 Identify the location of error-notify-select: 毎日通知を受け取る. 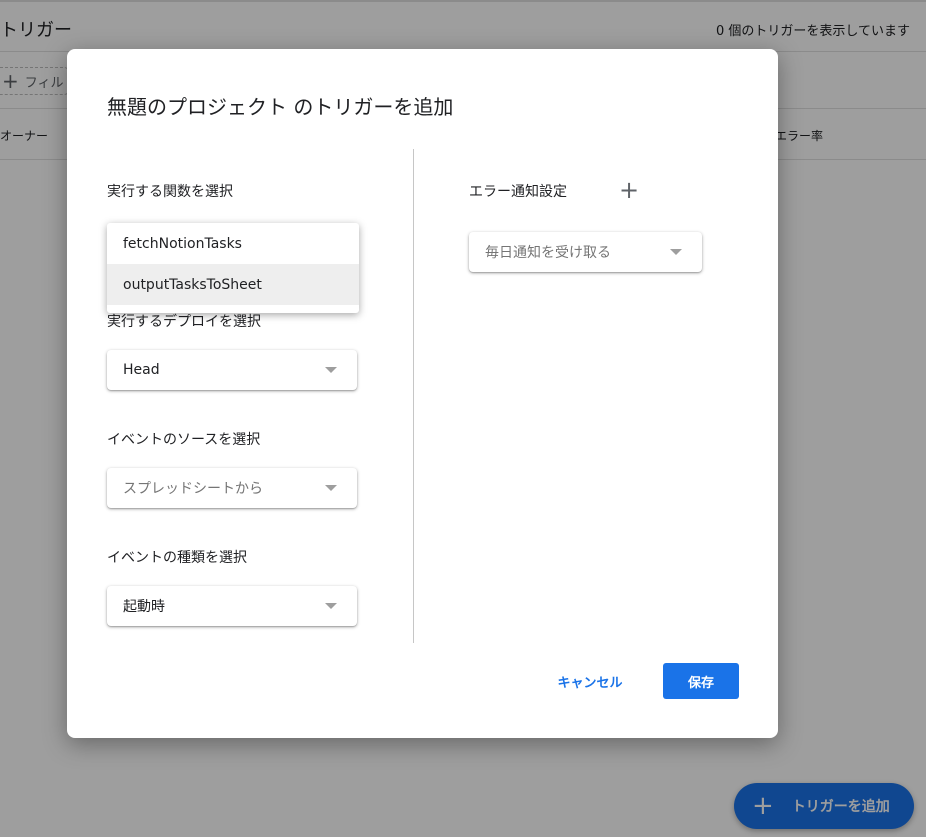
(585, 252).